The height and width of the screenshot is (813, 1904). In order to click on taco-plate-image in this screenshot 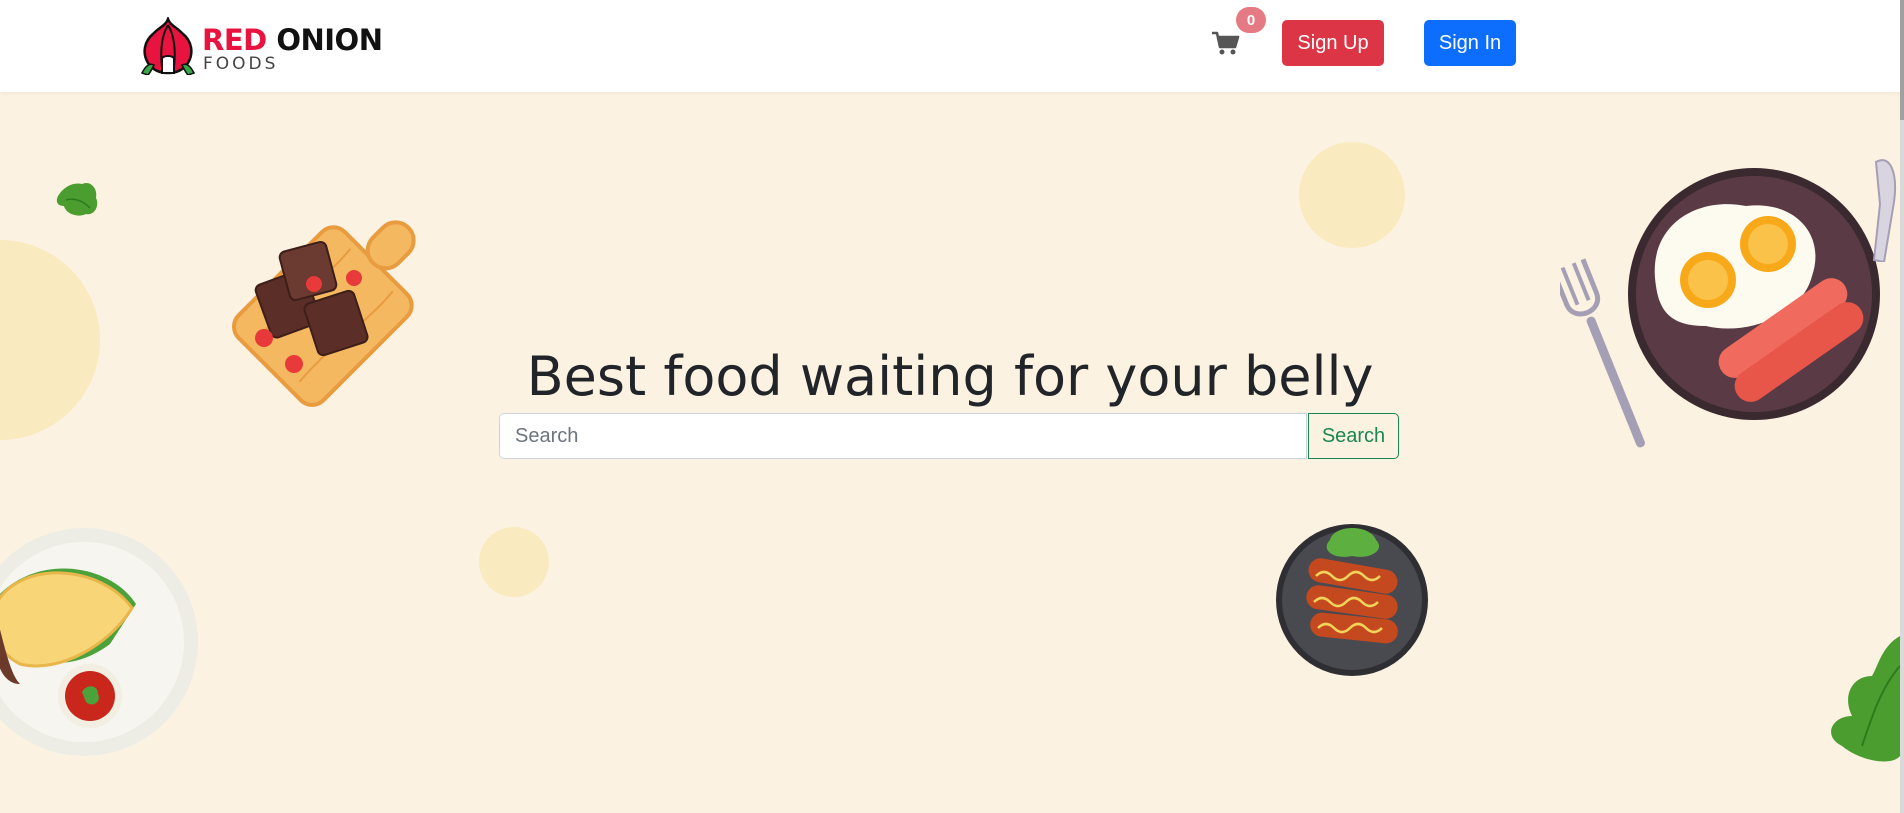, I will do `click(99, 642)`.